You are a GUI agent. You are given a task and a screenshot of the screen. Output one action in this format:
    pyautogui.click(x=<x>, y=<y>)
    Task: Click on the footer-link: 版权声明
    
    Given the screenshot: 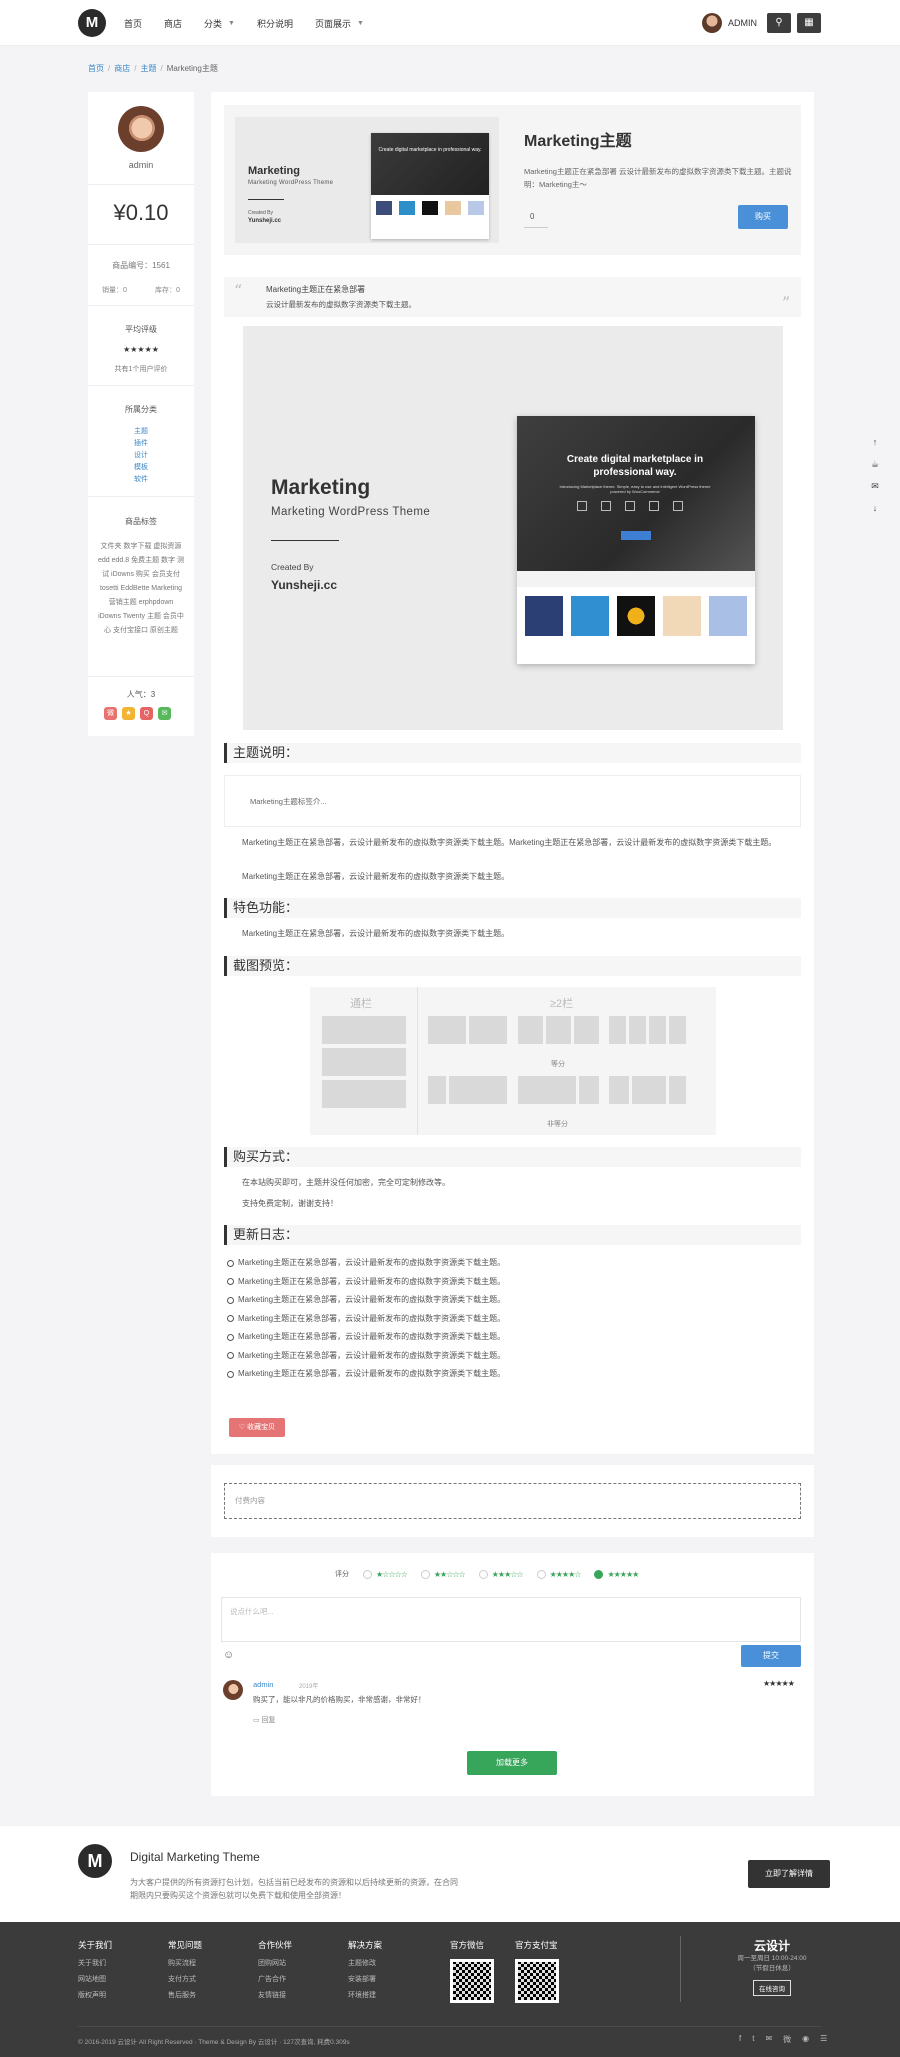 What is the action you would take?
    pyautogui.click(x=95, y=1996)
    